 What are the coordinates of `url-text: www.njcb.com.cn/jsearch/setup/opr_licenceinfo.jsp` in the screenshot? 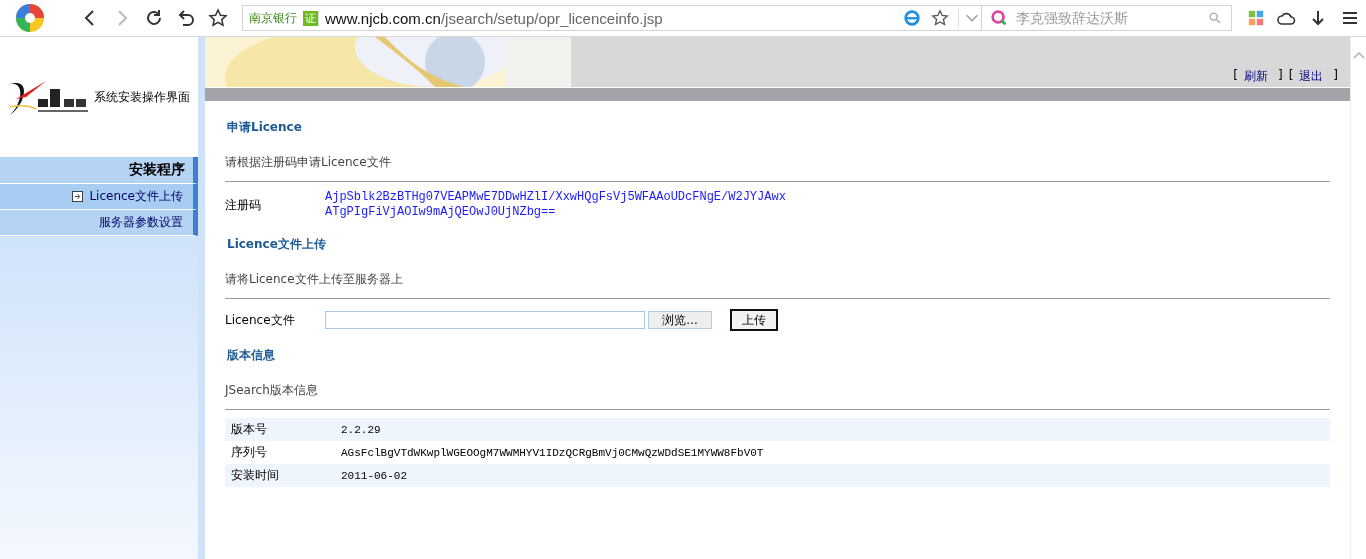 It's located at (494, 18).